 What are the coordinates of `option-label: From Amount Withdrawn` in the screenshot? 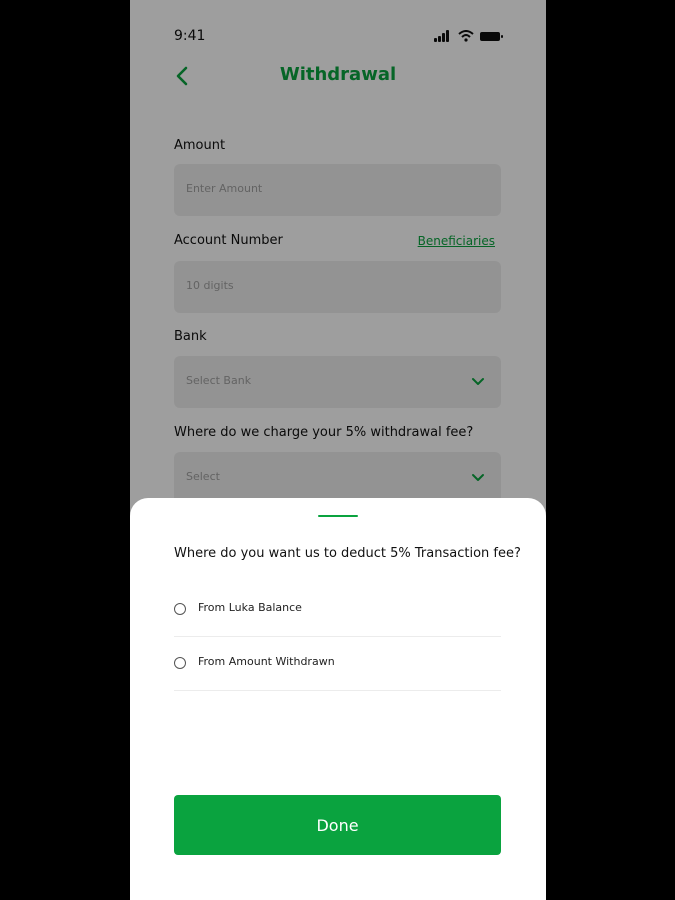 It's located at (266, 661).